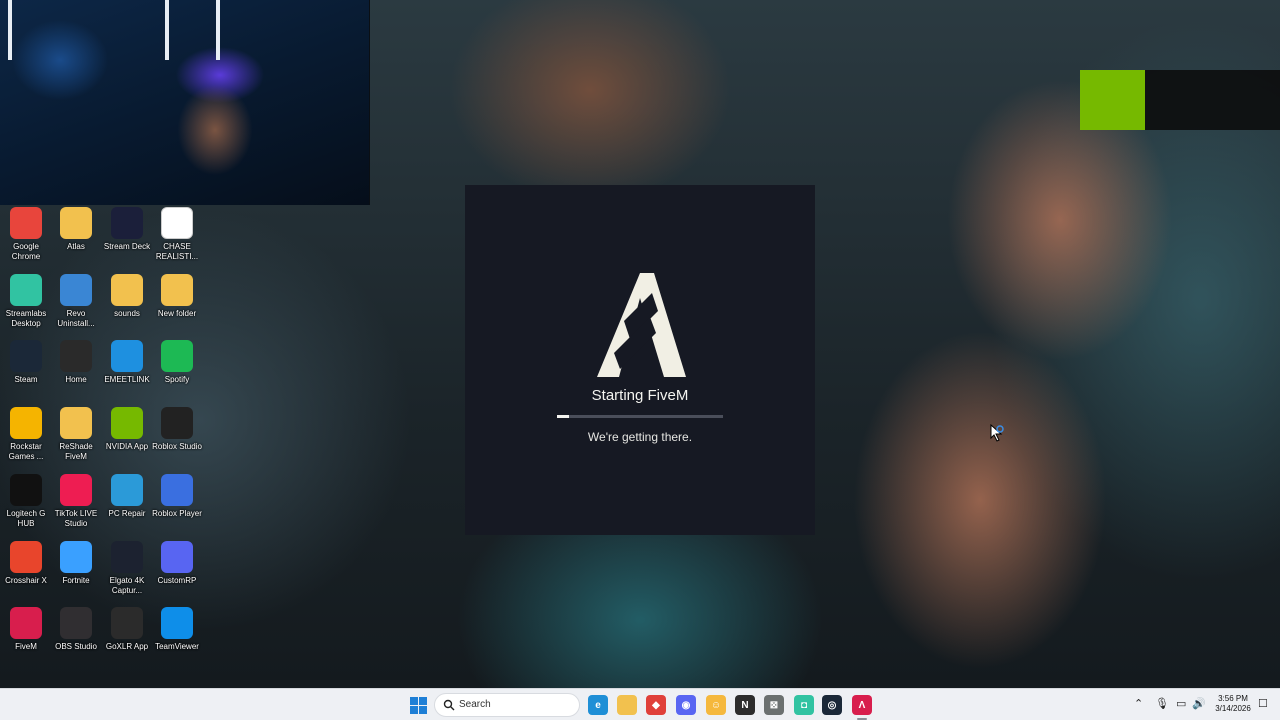 This screenshot has height=720, width=1280. What do you see at coordinates (76, 434) in the screenshot?
I see `desktop-icon: ReShade FiveM` at bounding box center [76, 434].